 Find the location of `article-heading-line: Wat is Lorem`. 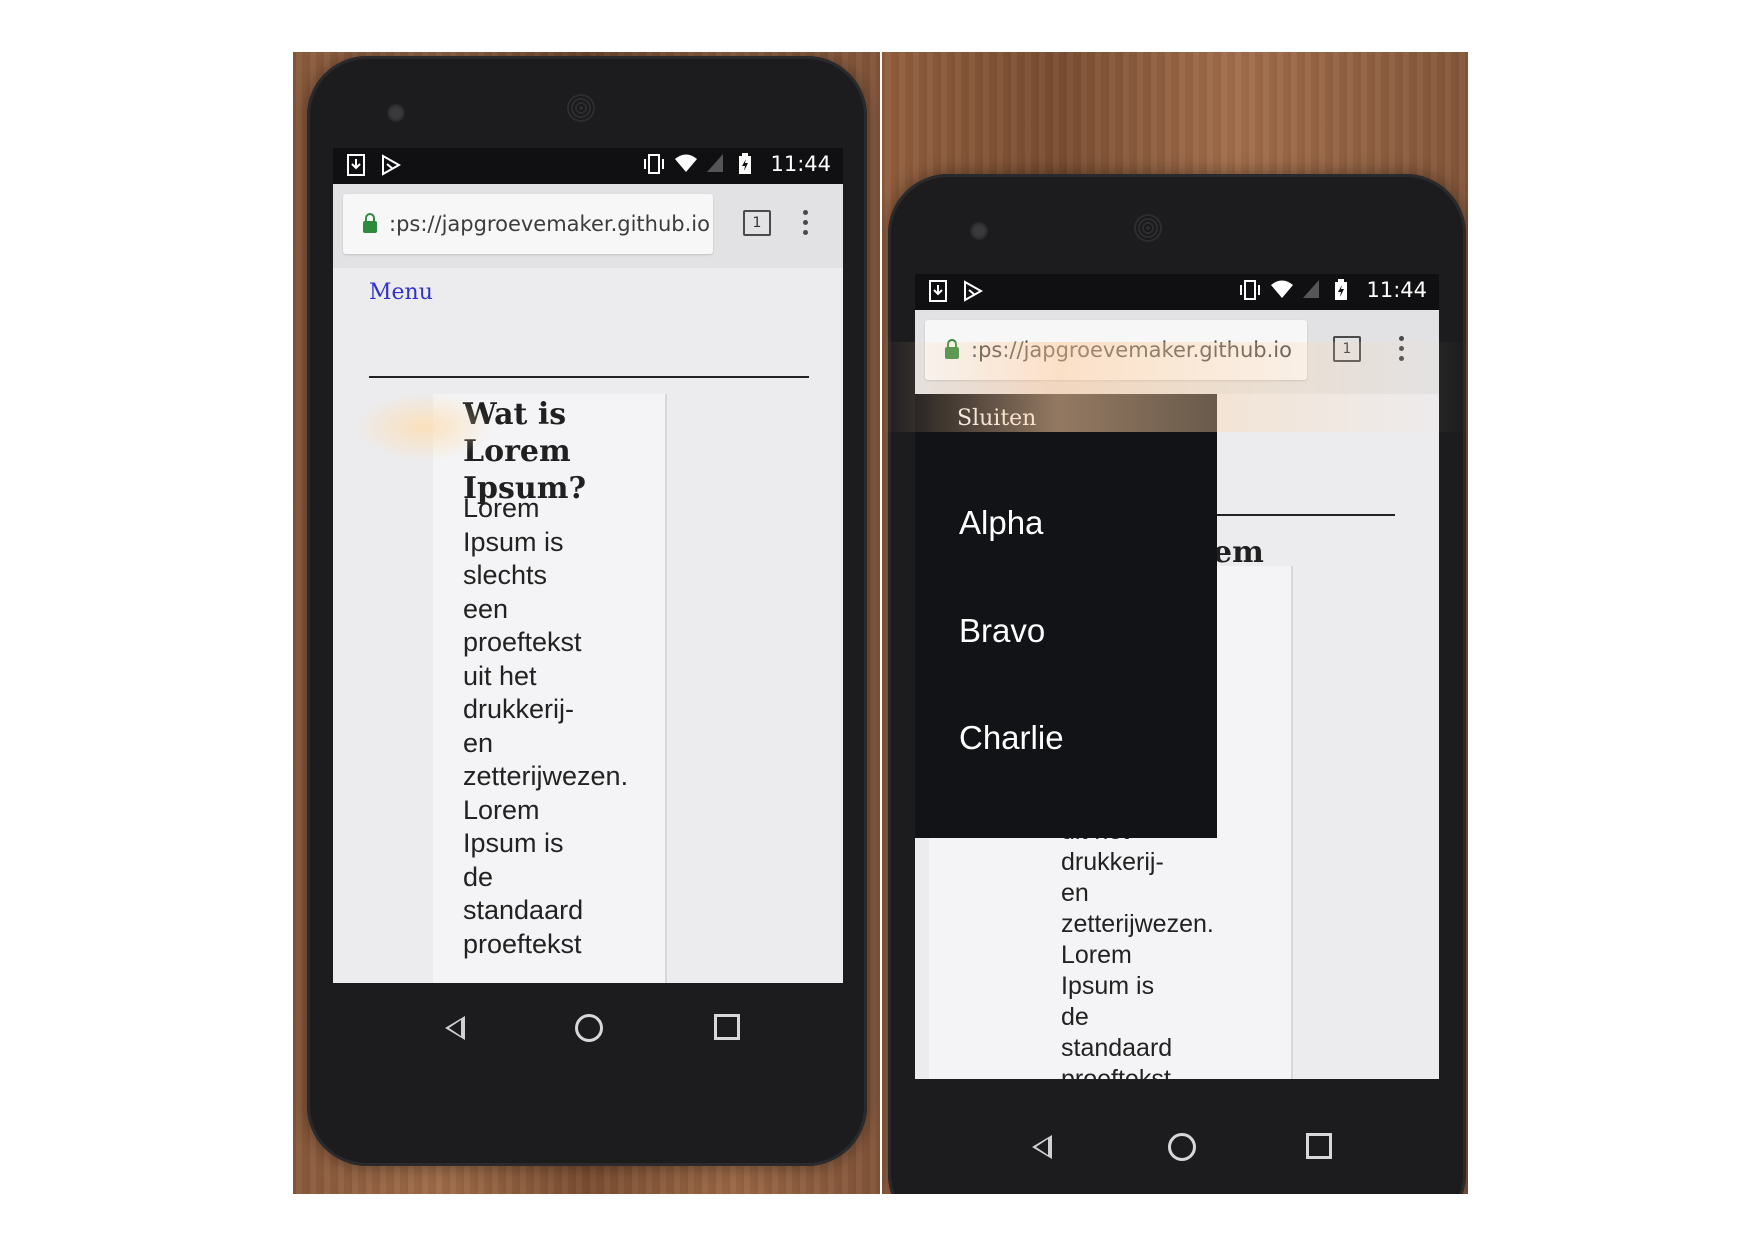

article-heading-line: Wat is Lorem is located at coordinates (517, 433).